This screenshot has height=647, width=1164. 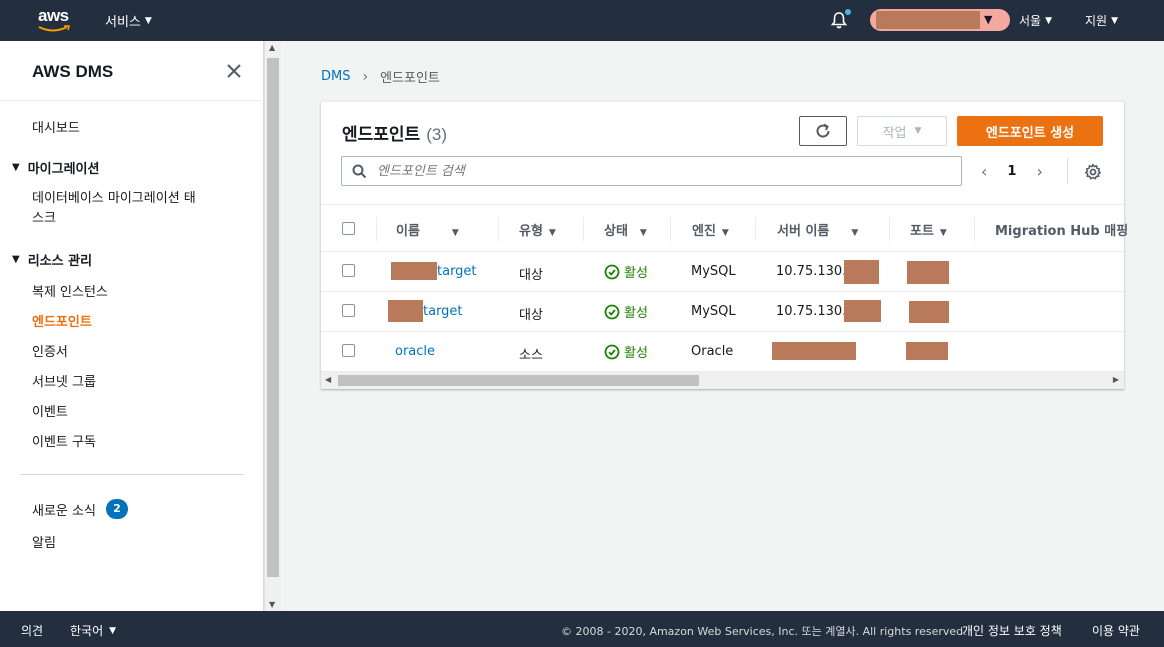 What do you see at coordinates (114, 209) in the screenshot?
I see `sidebar-item-migration-tasks: 데이터베이스 마이그레이션 태 스크` at bounding box center [114, 209].